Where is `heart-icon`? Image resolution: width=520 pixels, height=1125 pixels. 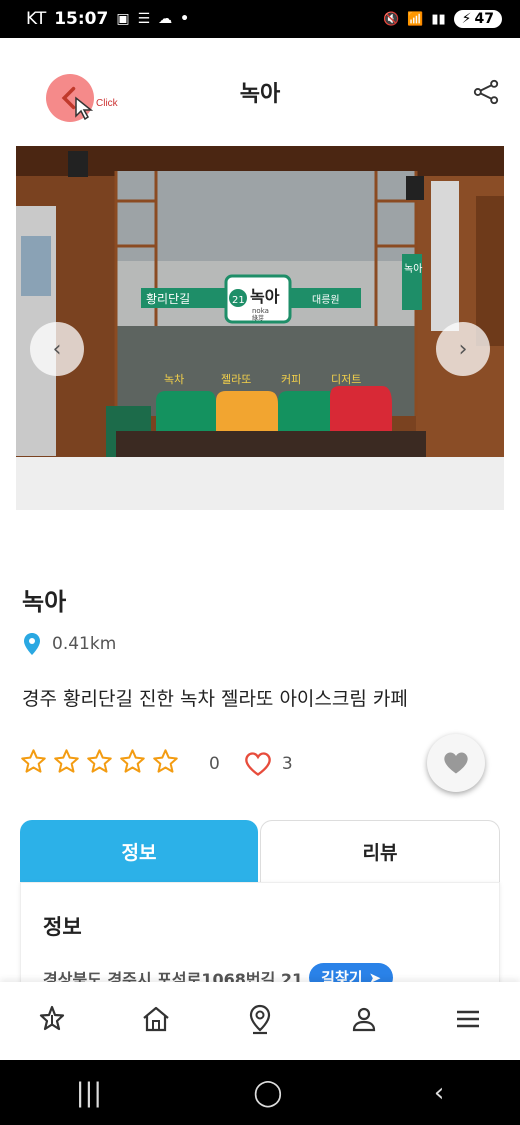
heart-icon is located at coordinates (456, 763).